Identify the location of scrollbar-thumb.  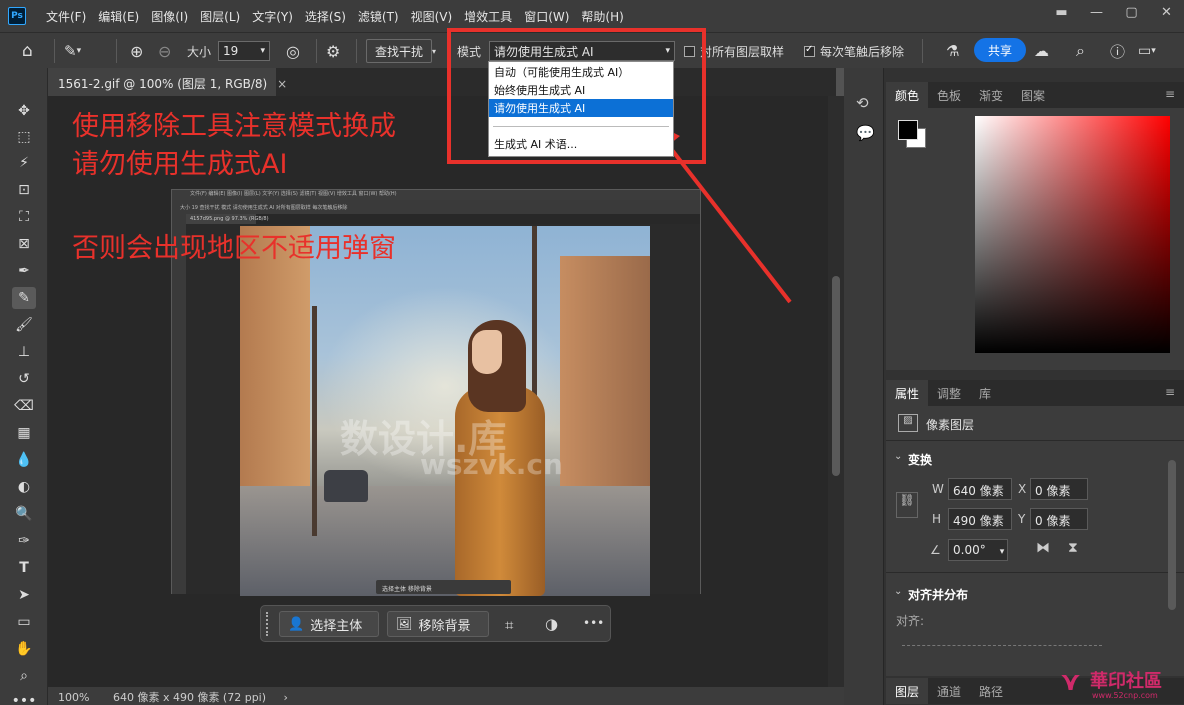
(836, 376).